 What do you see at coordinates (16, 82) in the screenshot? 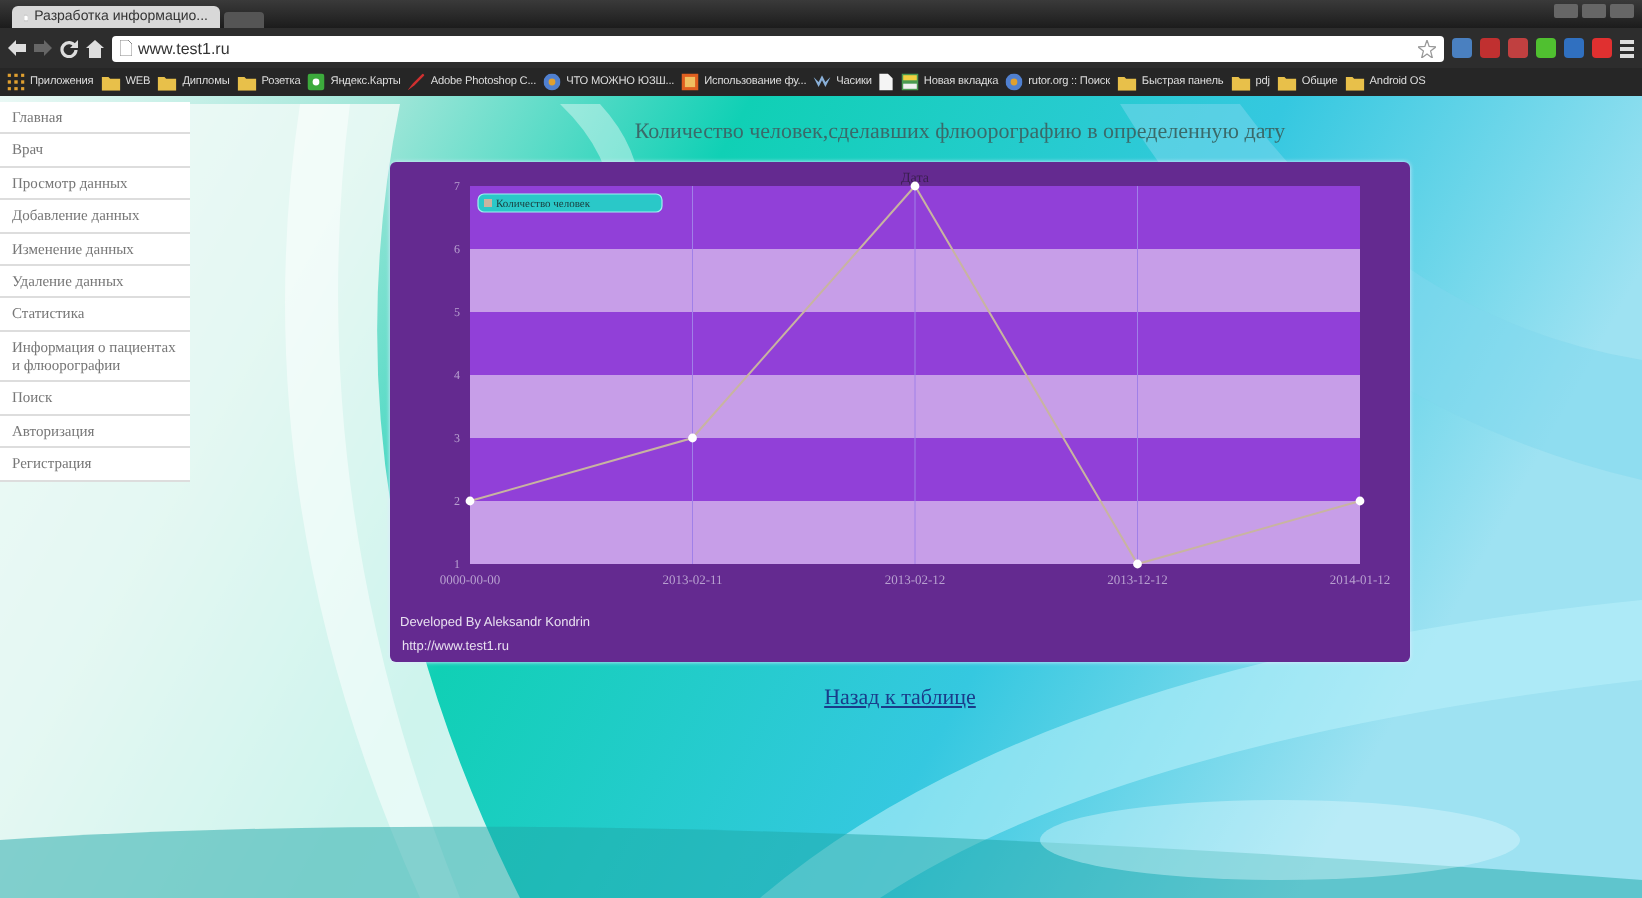
I see `apps-icon` at bounding box center [16, 82].